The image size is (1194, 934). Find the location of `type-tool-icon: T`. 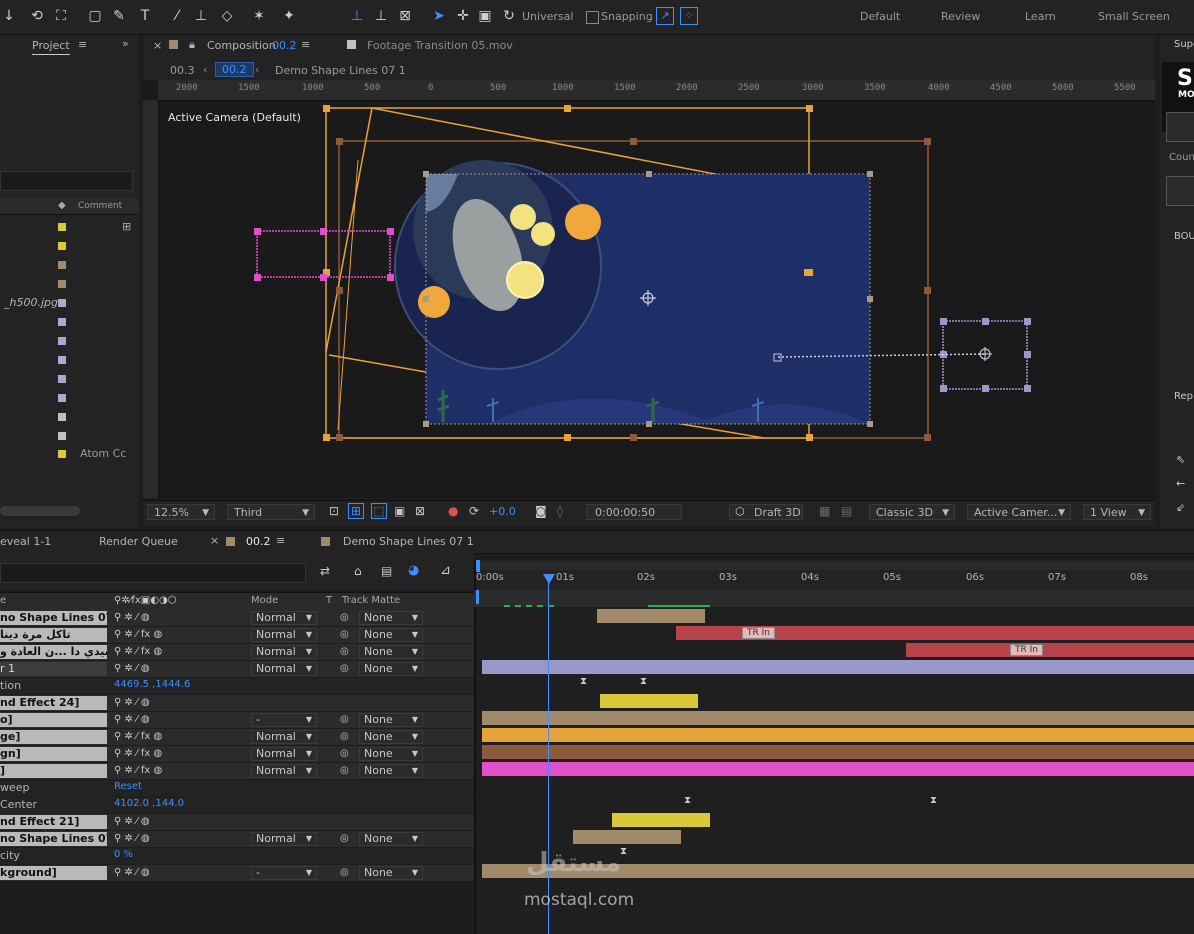

type-tool-icon: T is located at coordinates (145, 16).